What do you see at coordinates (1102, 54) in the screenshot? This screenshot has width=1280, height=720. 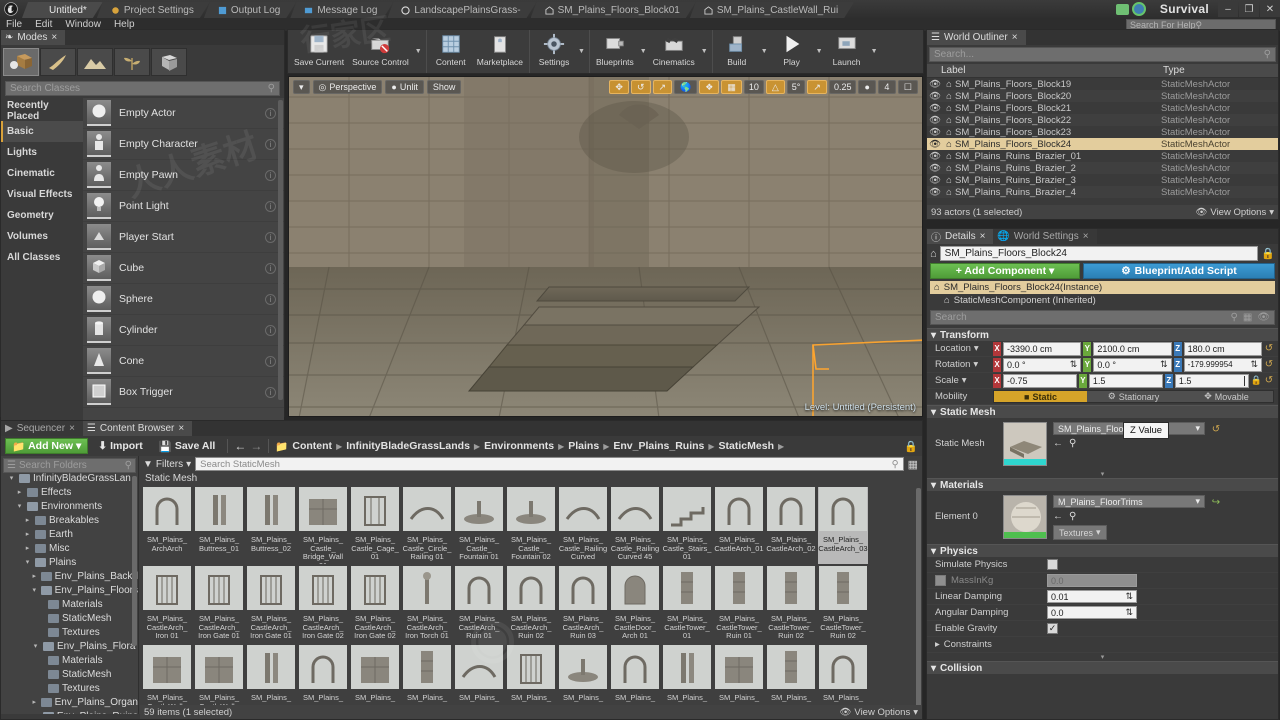 I see `outliner-search-input: Search... ⚲` at bounding box center [1102, 54].